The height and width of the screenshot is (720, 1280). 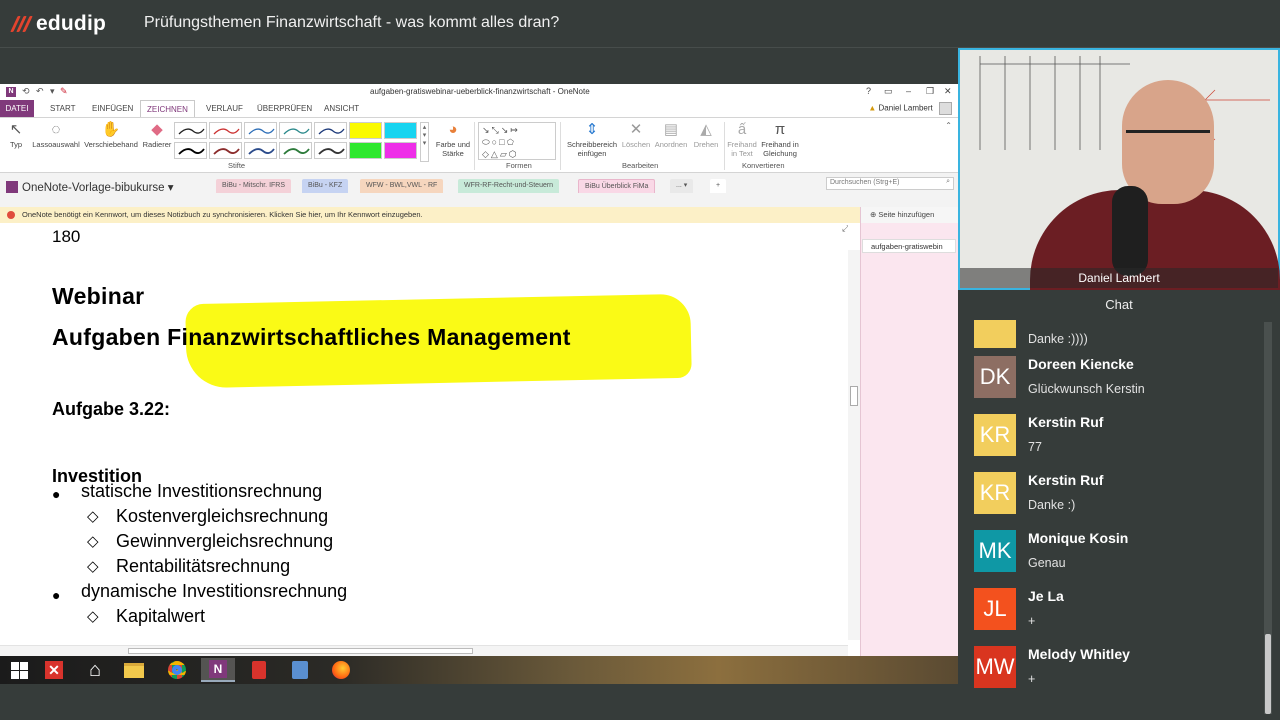 What do you see at coordinates (17, 108) in the screenshot?
I see `tab-datei: DATEI` at bounding box center [17, 108].